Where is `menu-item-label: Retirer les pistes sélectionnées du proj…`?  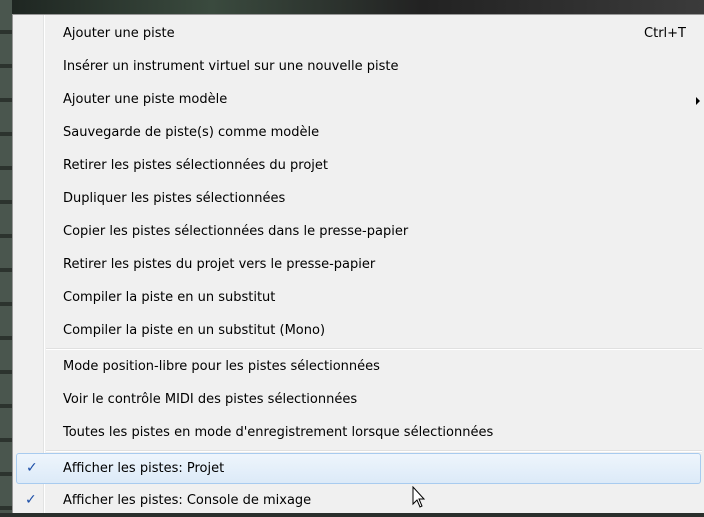
menu-item-label: Retirer les pistes sélectionnées du proj… is located at coordinates (196, 165).